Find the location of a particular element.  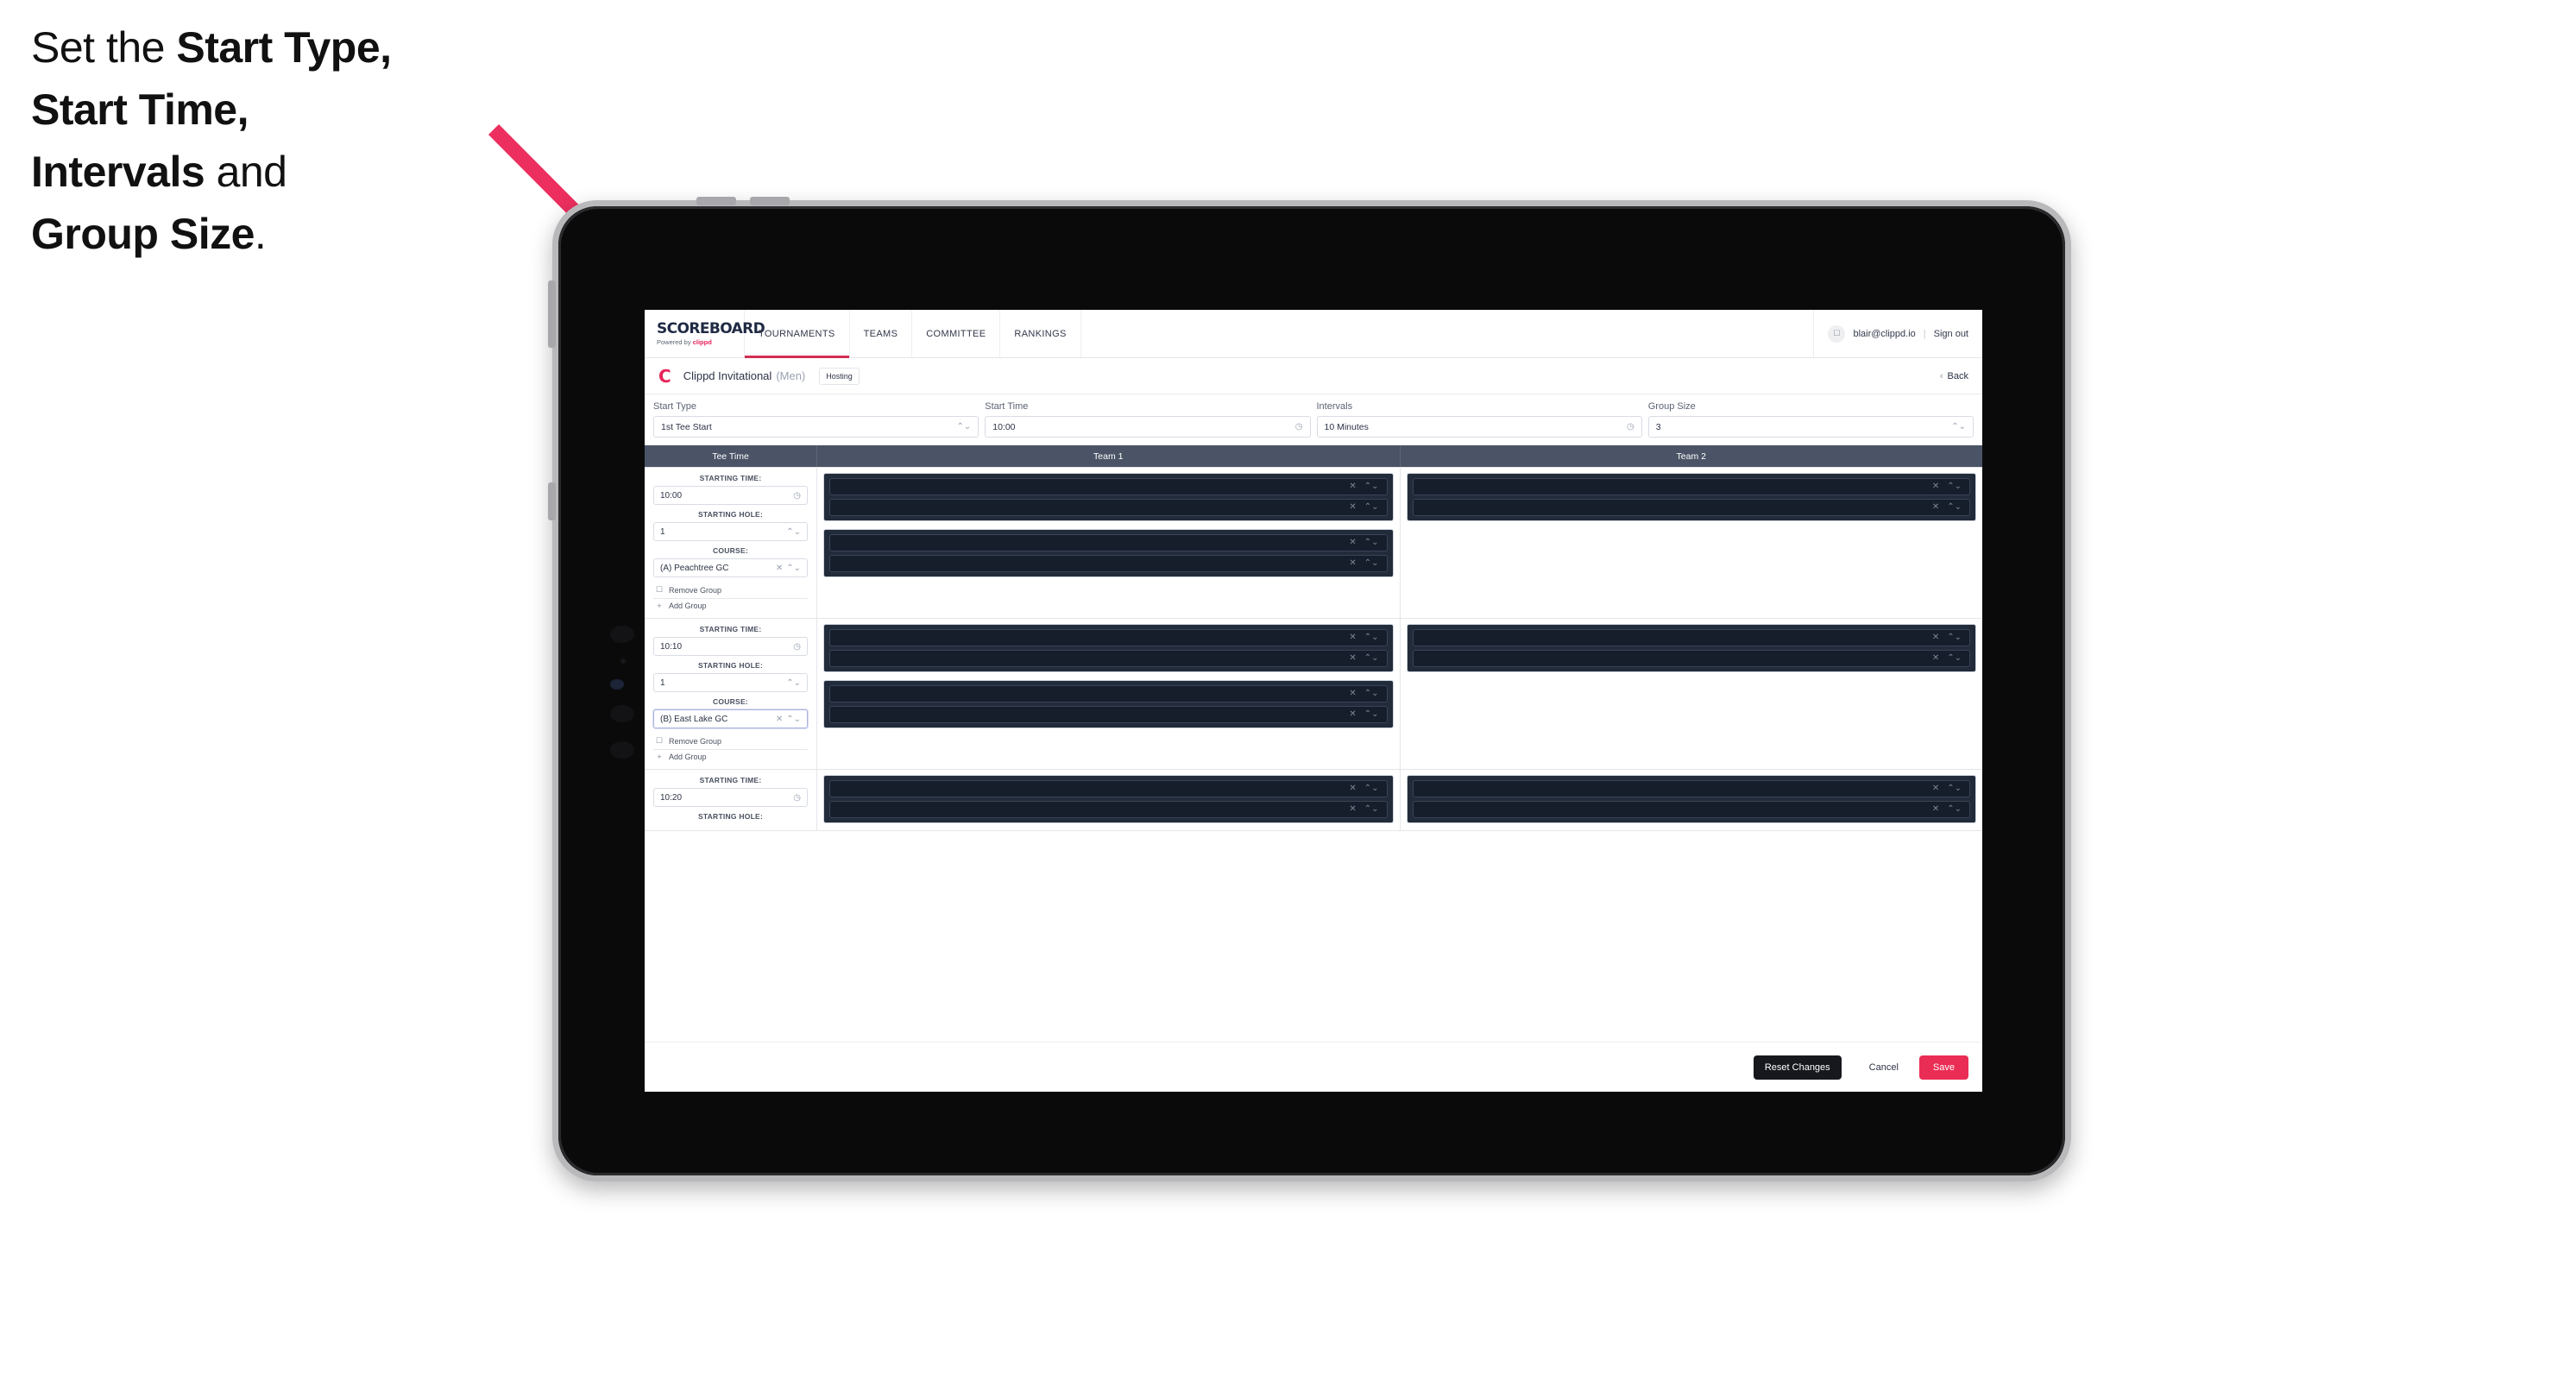

save-button: Save is located at coordinates (1943, 1068).